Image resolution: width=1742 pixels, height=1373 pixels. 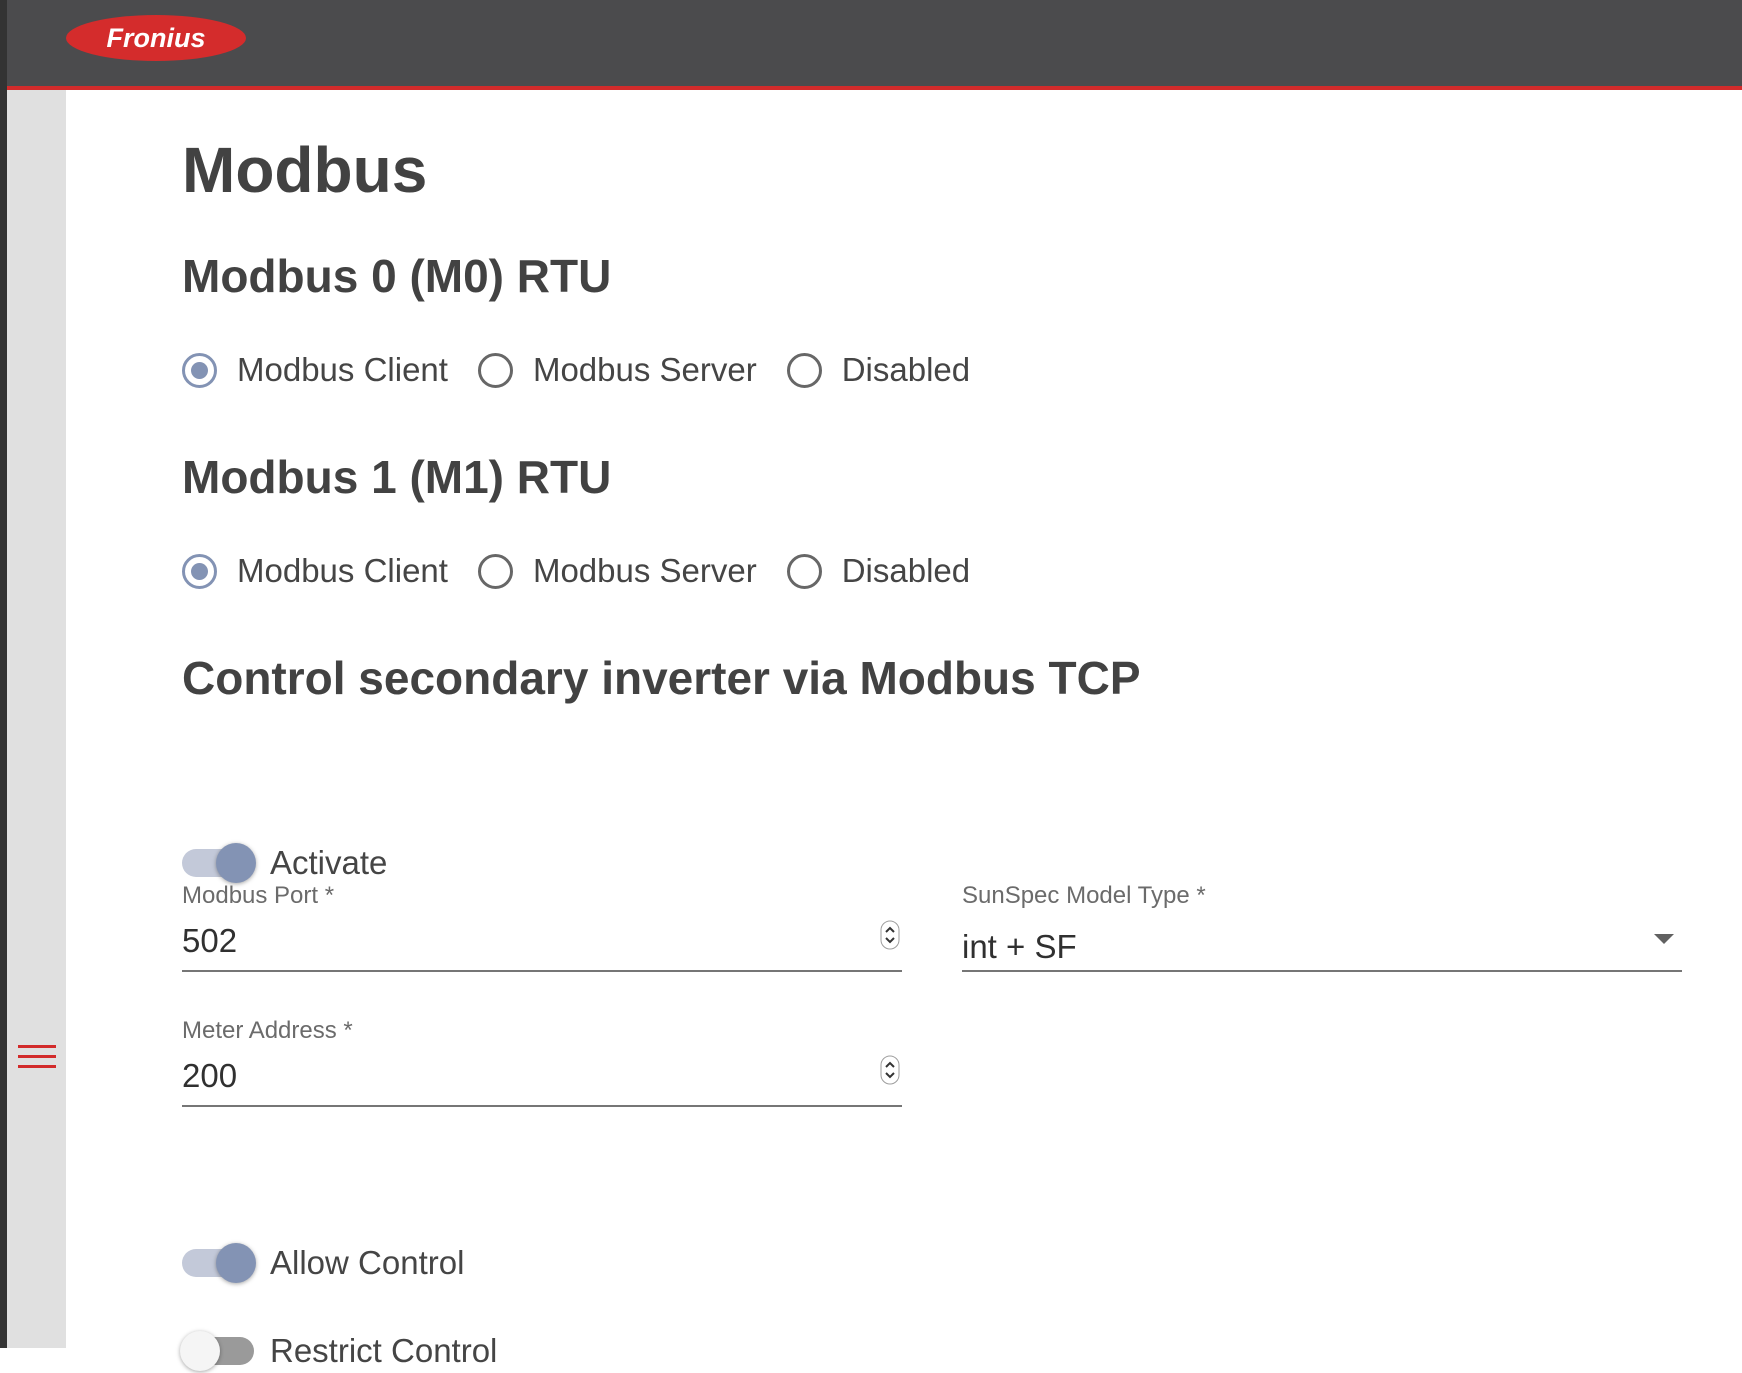 I want to click on modbus-port-value: 502, so click(x=210, y=940).